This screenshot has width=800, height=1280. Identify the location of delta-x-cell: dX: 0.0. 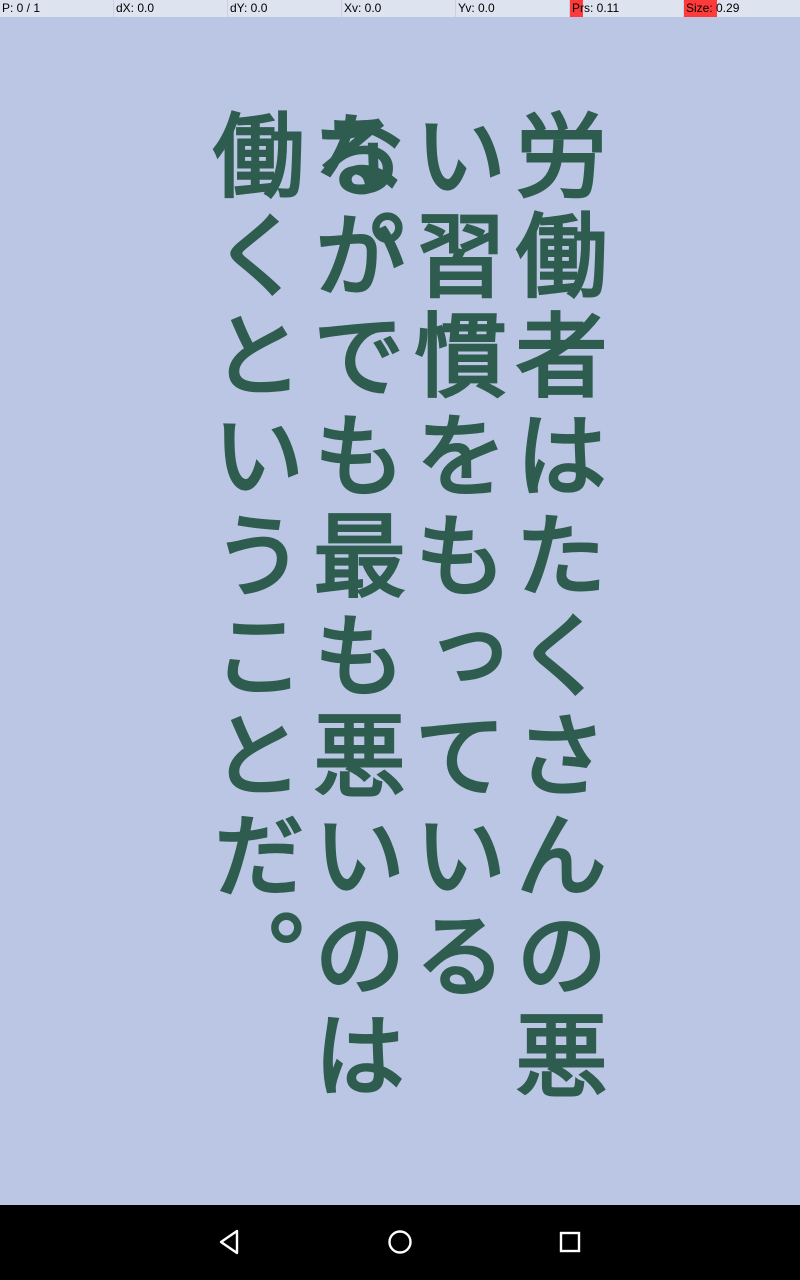
(171, 8).